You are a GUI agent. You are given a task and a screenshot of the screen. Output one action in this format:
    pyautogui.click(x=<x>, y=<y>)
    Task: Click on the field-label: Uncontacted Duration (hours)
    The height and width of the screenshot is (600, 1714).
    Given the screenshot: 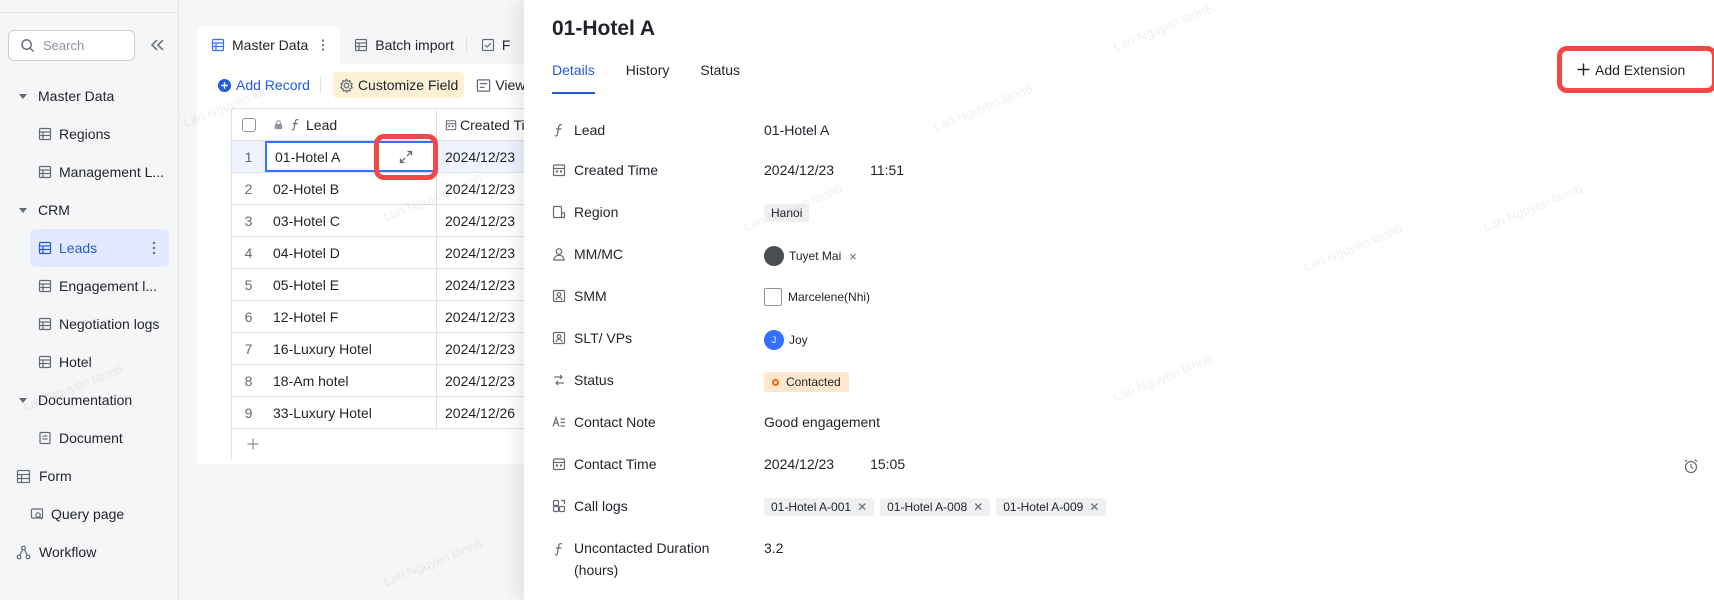 What is the action you would take?
    pyautogui.click(x=658, y=555)
    